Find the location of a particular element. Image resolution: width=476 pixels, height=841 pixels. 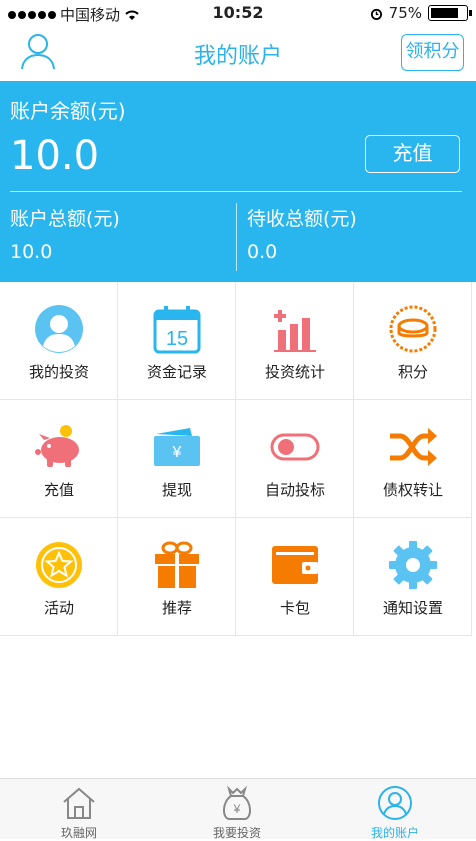

pending-label: 待收总额(元) is located at coordinates (302, 219).